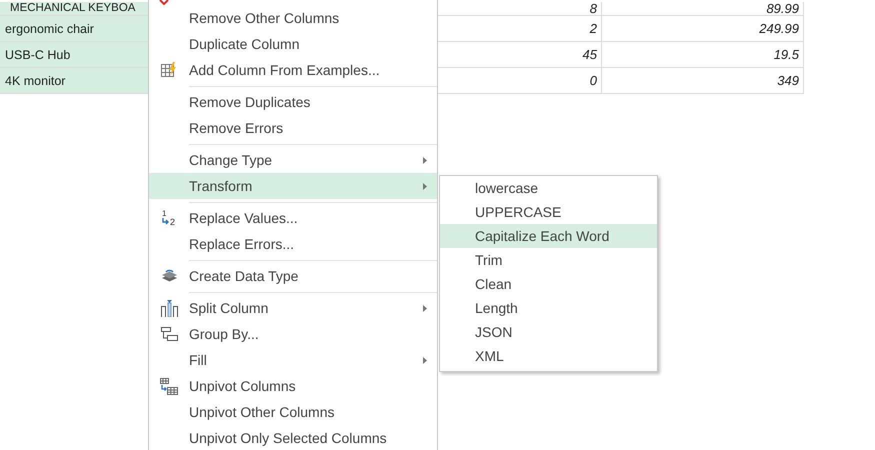 This screenshot has width=875, height=450. What do you see at coordinates (548, 284) in the screenshot?
I see `menu-item: Clean` at bounding box center [548, 284].